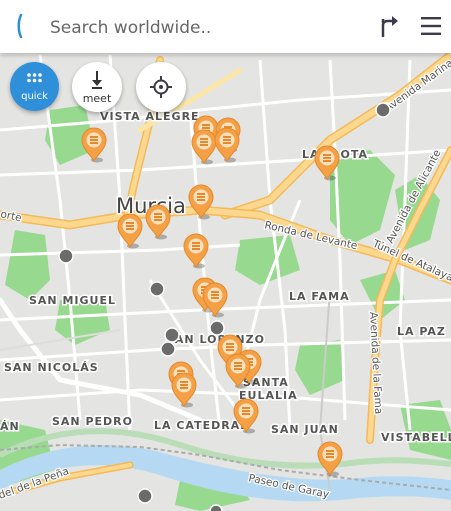 This screenshot has height=511, width=451. I want to click on search-bar, so click(225, 26).